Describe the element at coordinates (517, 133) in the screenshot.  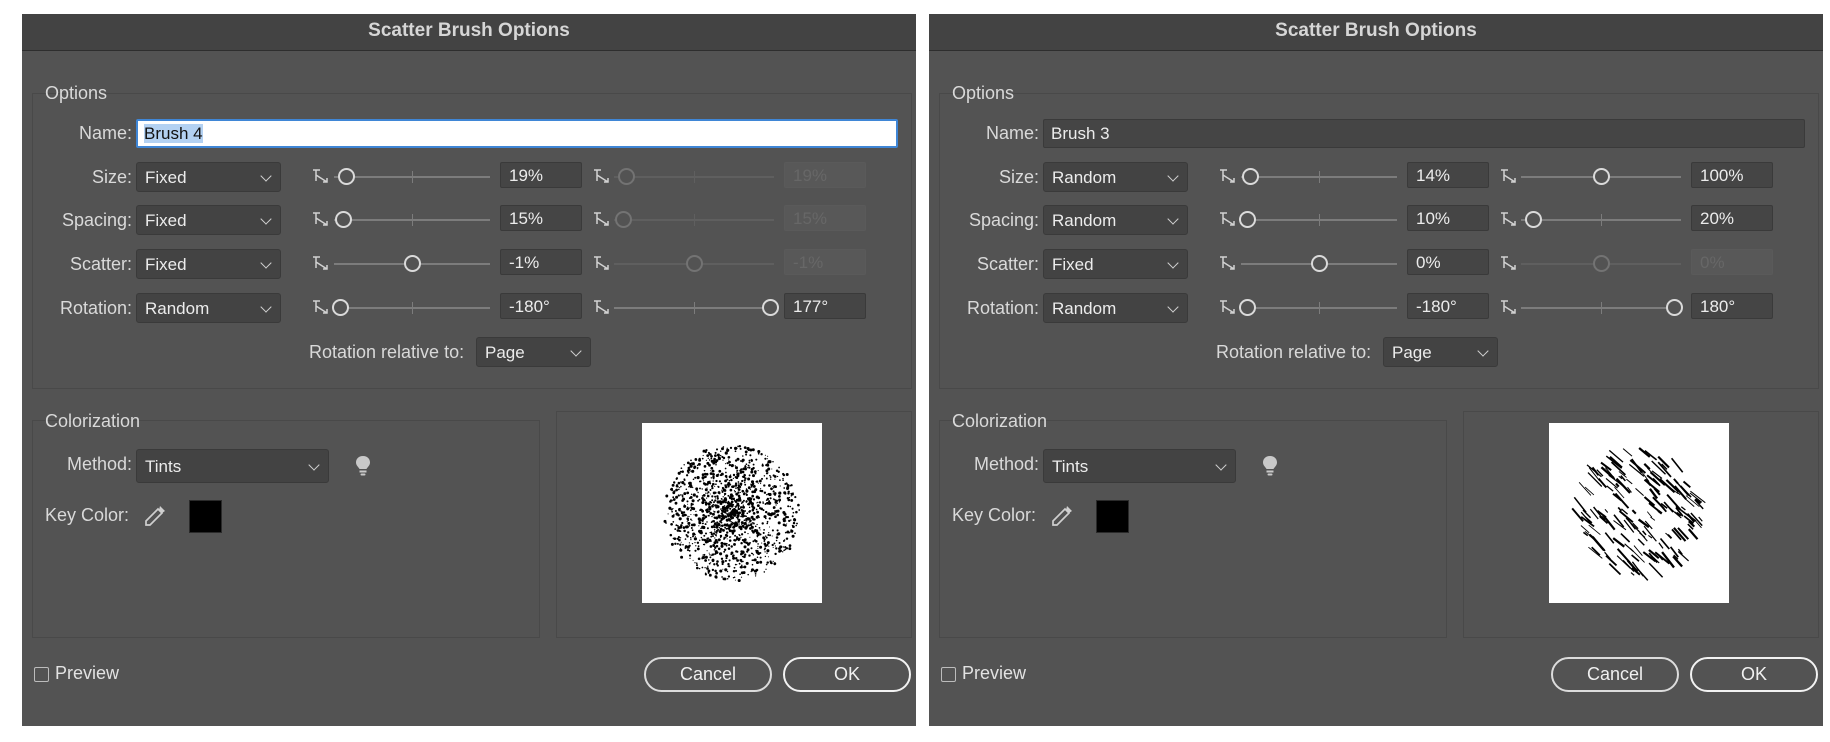
I see `name-field: Brush 4` at that location.